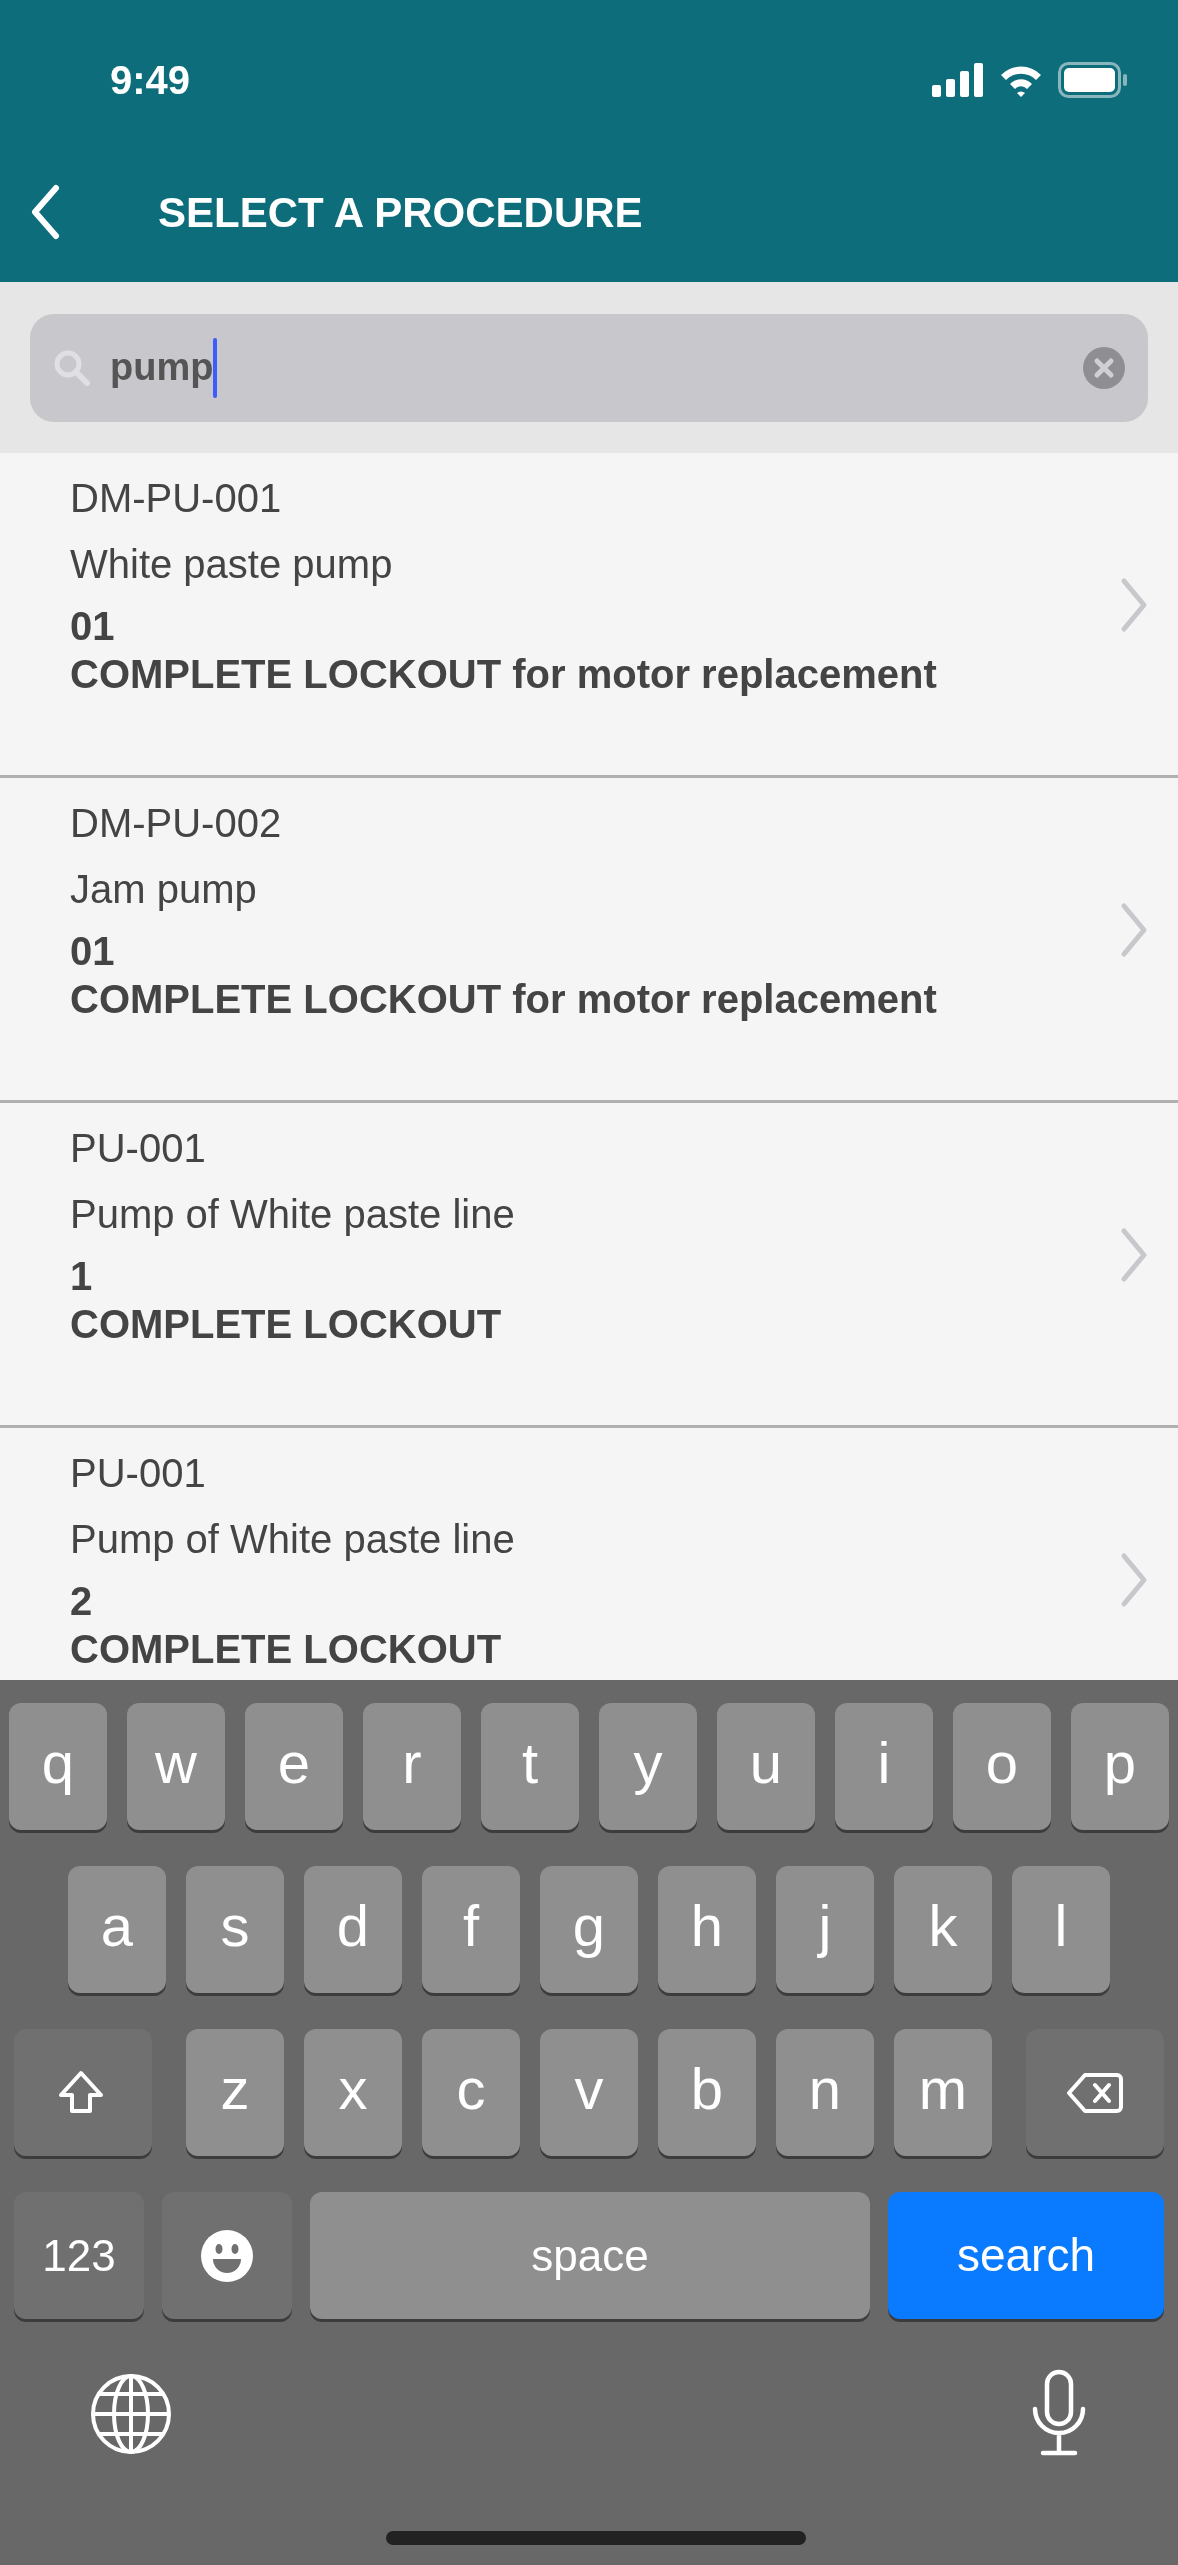  Describe the element at coordinates (83, 2092) in the screenshot. I see `shift-key` at that location.